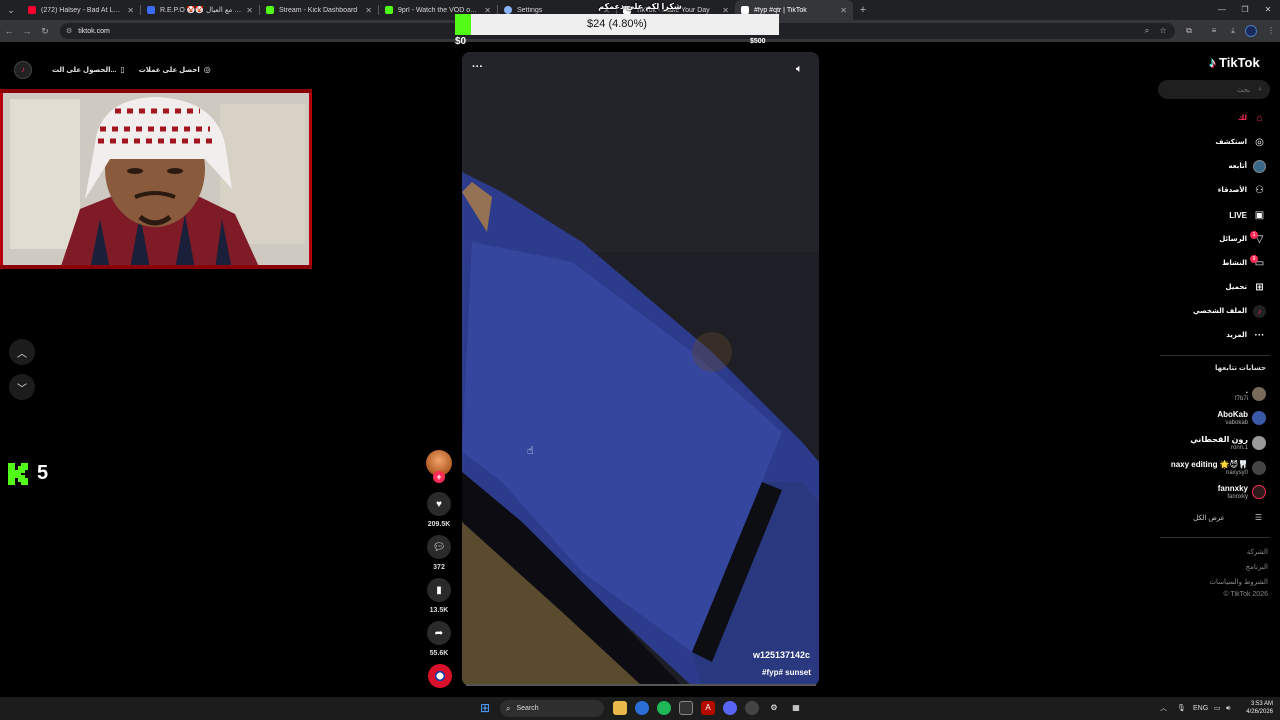 The width and height of the screenshot is (1280, 720). Describe the element at coordinates (1163, 31) in the screenshot. I see `bookmark-star-icon: ☆` at that location.